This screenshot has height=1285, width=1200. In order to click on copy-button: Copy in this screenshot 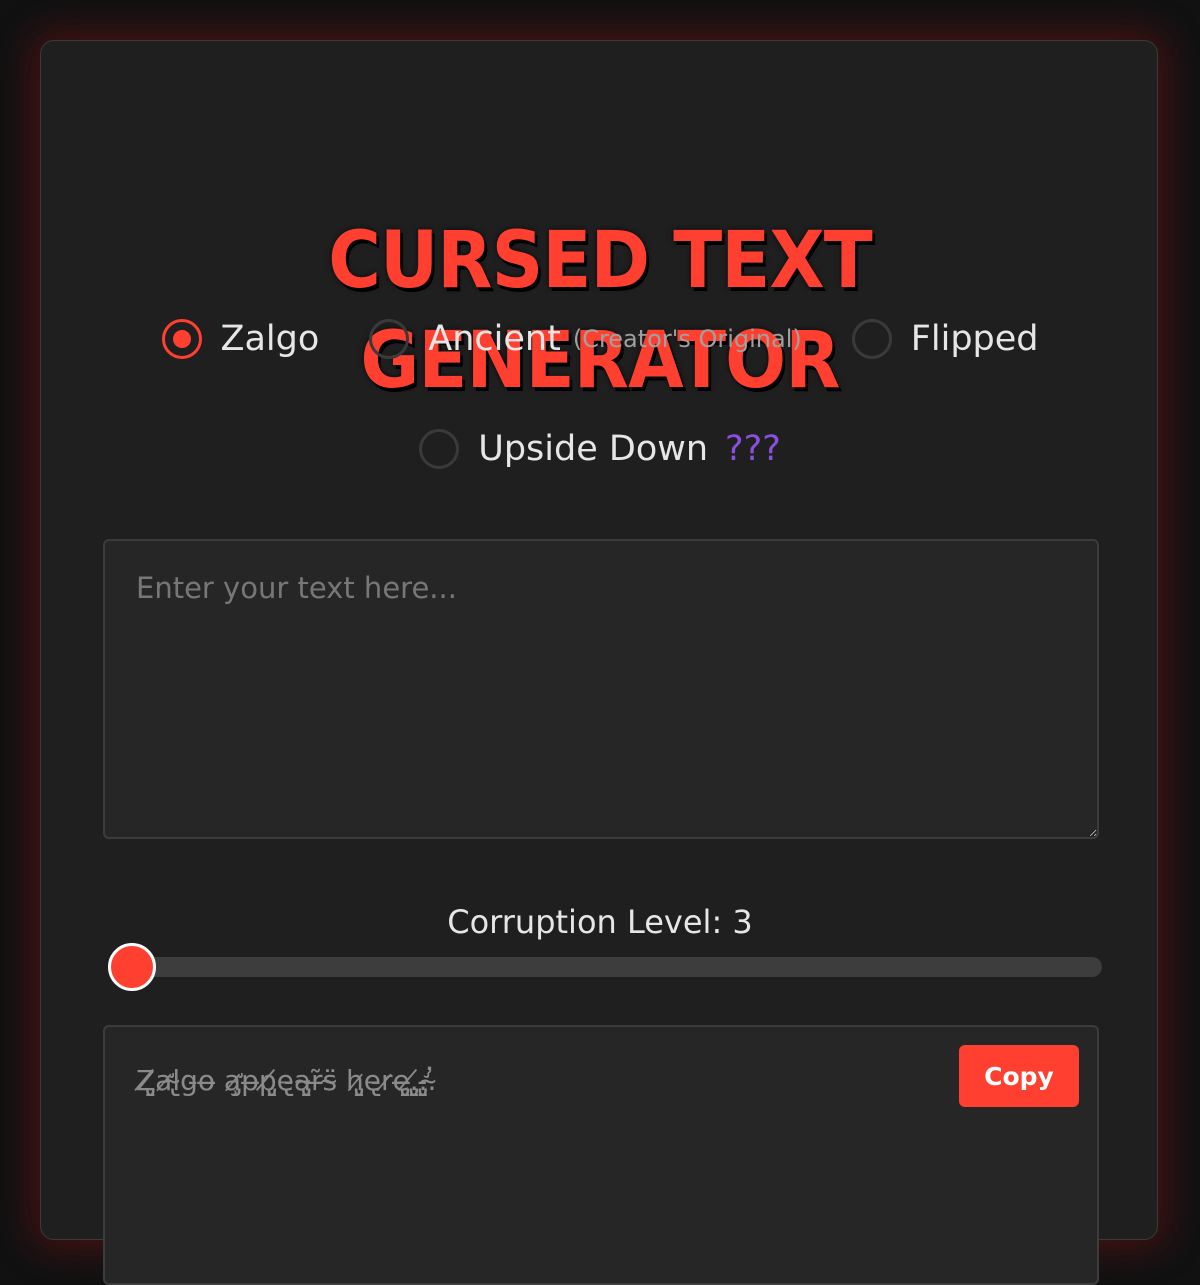, I will do `click(1019, 1076)`.